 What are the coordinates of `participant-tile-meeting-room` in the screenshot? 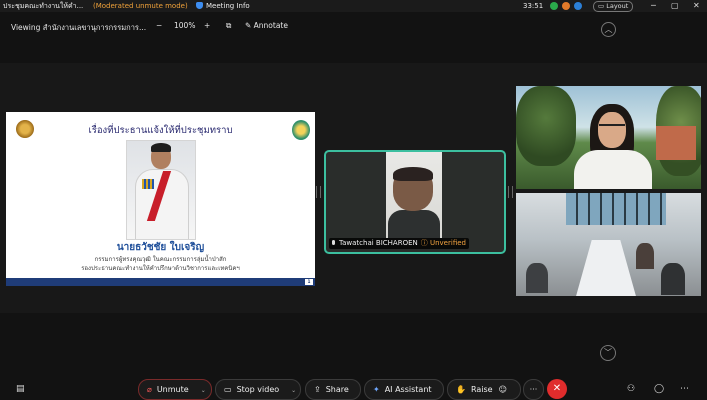 It's located at (608, 244).